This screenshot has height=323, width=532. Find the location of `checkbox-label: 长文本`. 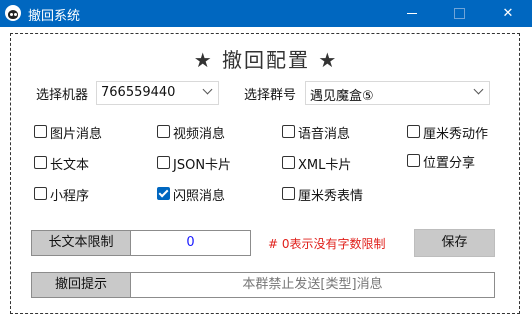

checkbox-label: 长文本 is located at coordinates (70, 165).